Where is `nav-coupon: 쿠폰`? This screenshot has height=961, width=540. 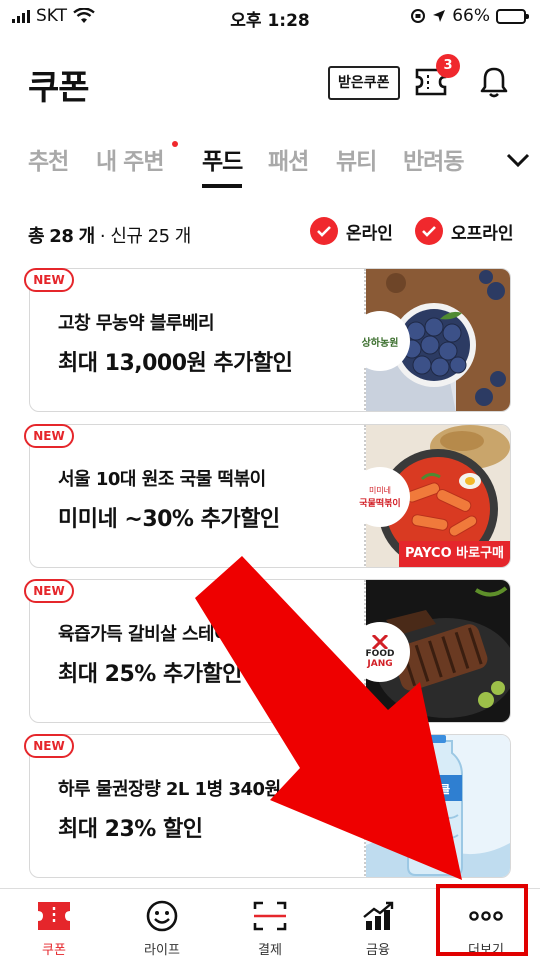 nav-coupon: 쿠폰 is located at coordinates (54, 925).